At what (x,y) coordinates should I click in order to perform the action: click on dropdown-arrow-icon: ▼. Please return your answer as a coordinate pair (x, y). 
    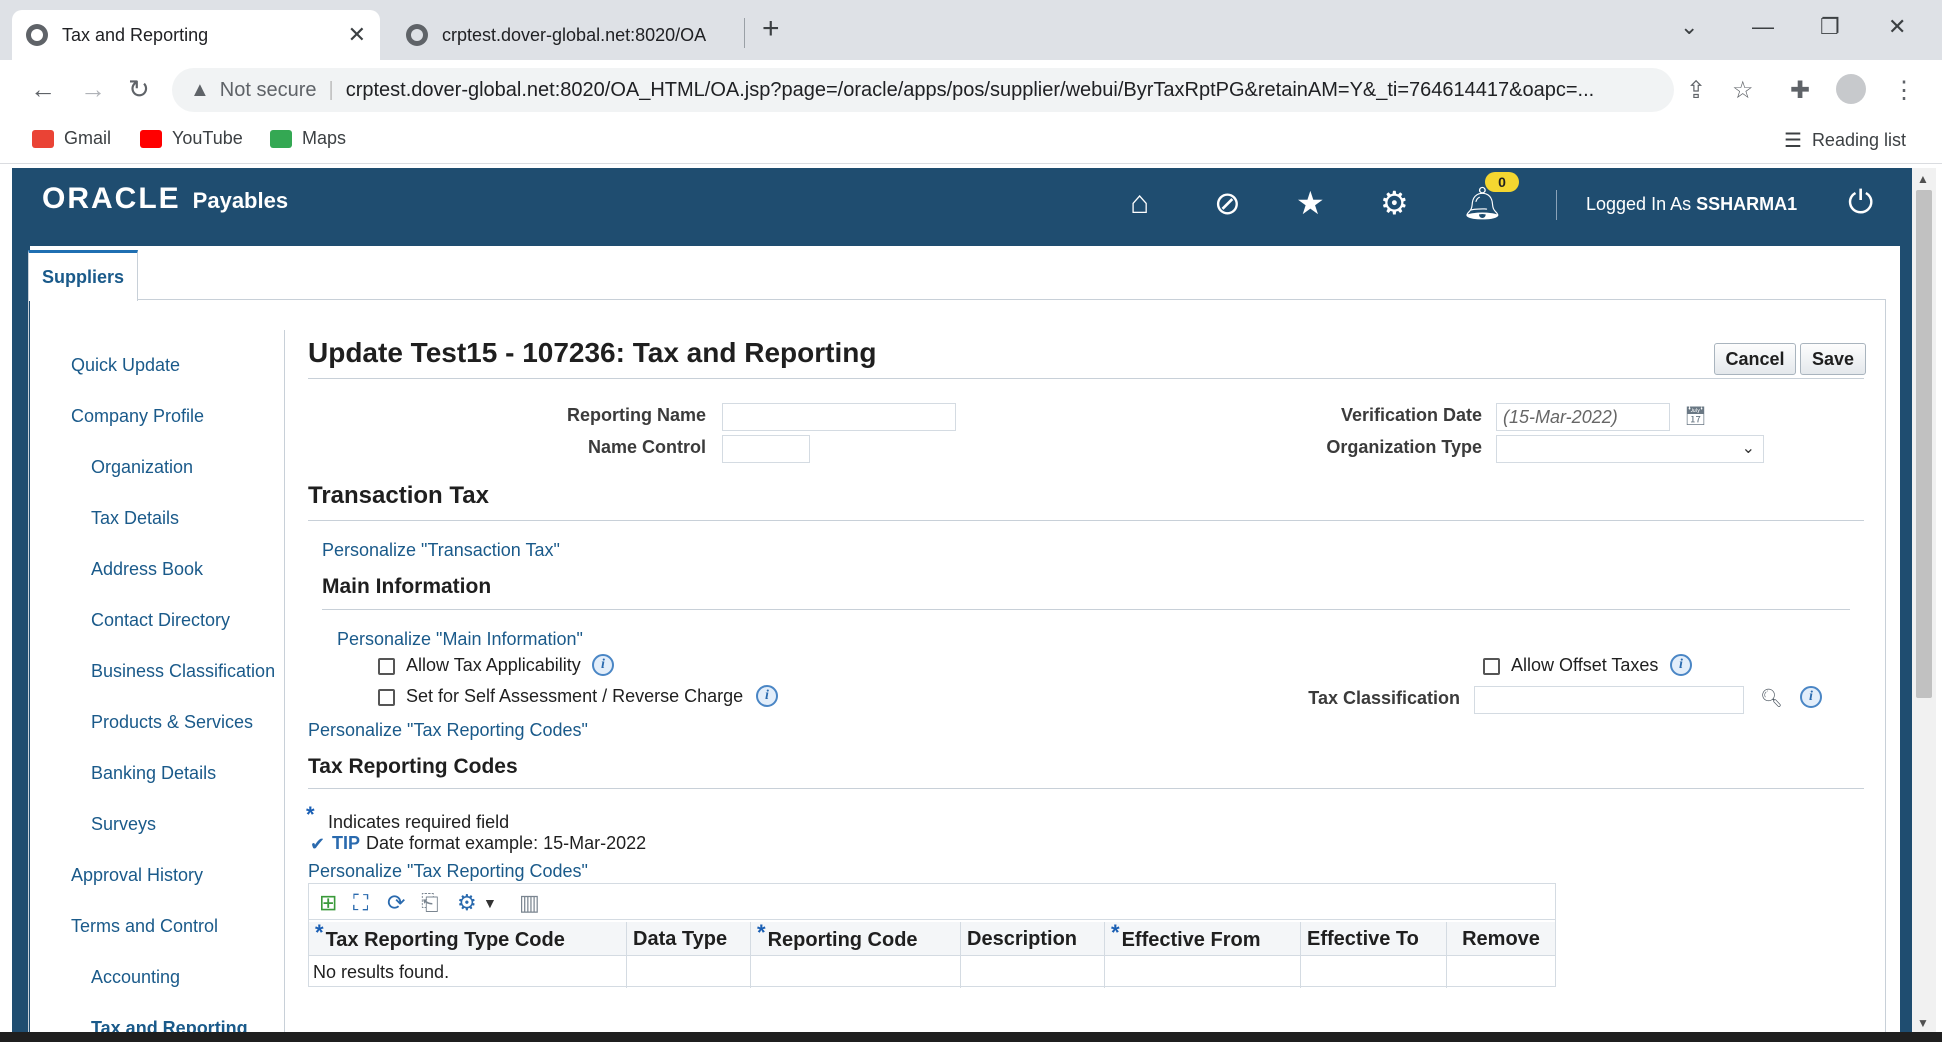
    Looking at the image, I should click on (490, 903).